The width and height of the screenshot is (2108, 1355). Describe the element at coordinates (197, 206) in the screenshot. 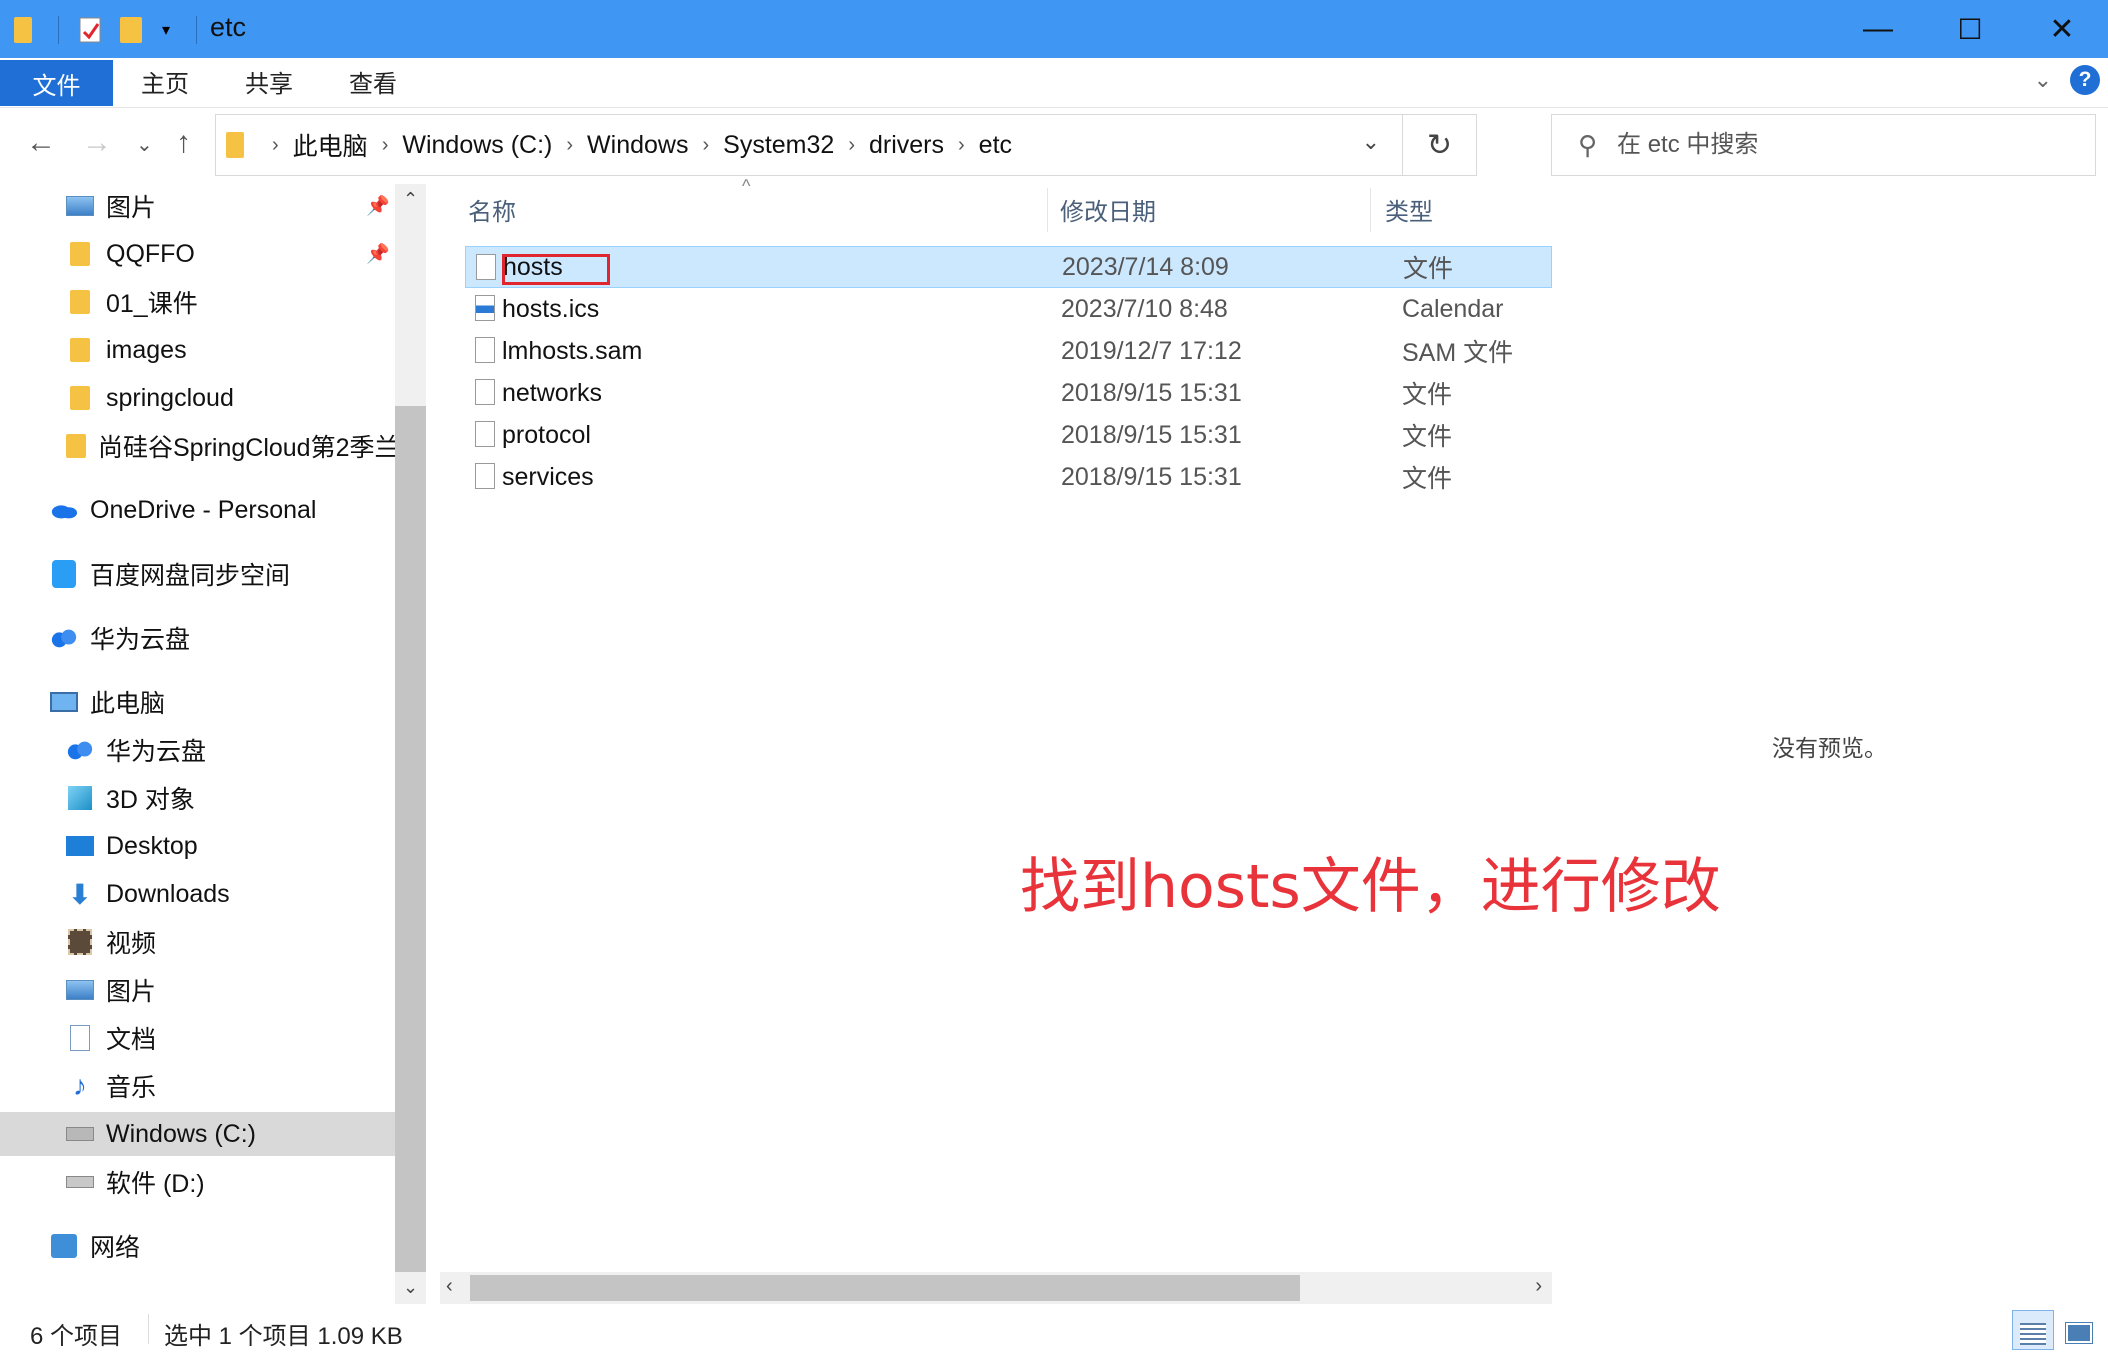

I see `sidebar-item-pictures-quick: 图片 📌` at that location.